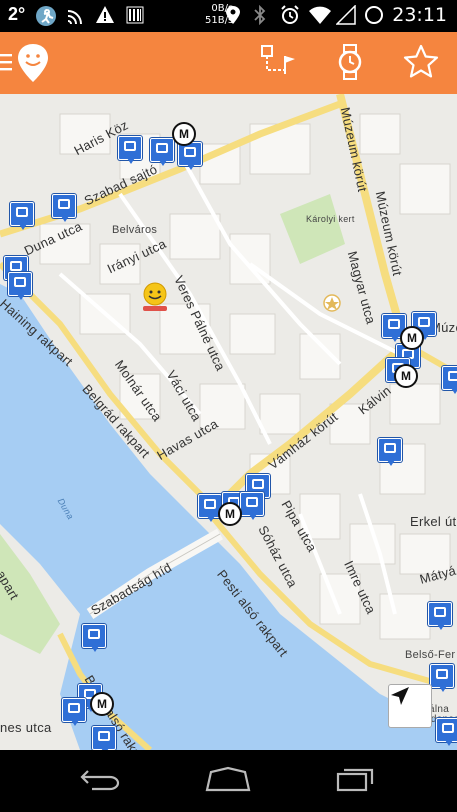  I want to click on favorites-button, so click(421, 64).